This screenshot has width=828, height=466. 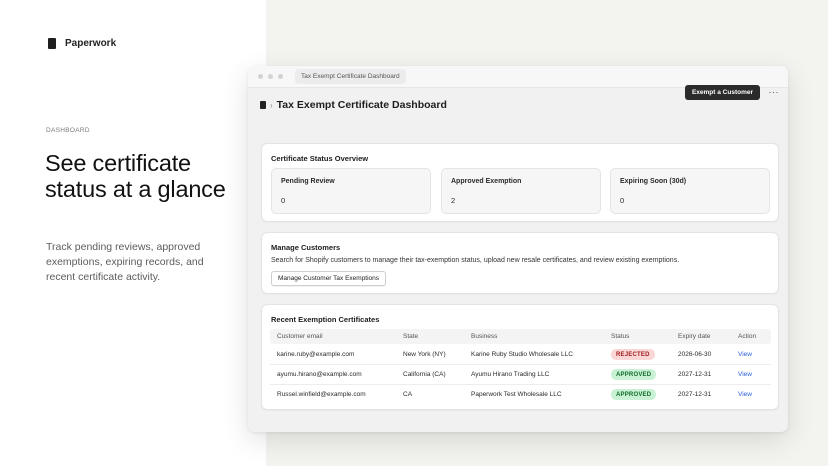 What do you see at coordinates (690, 191) in the screenshot?
I see `stat-expiring-soon: Expiring Soon (30d) 0` at bounding box center [690, 191].